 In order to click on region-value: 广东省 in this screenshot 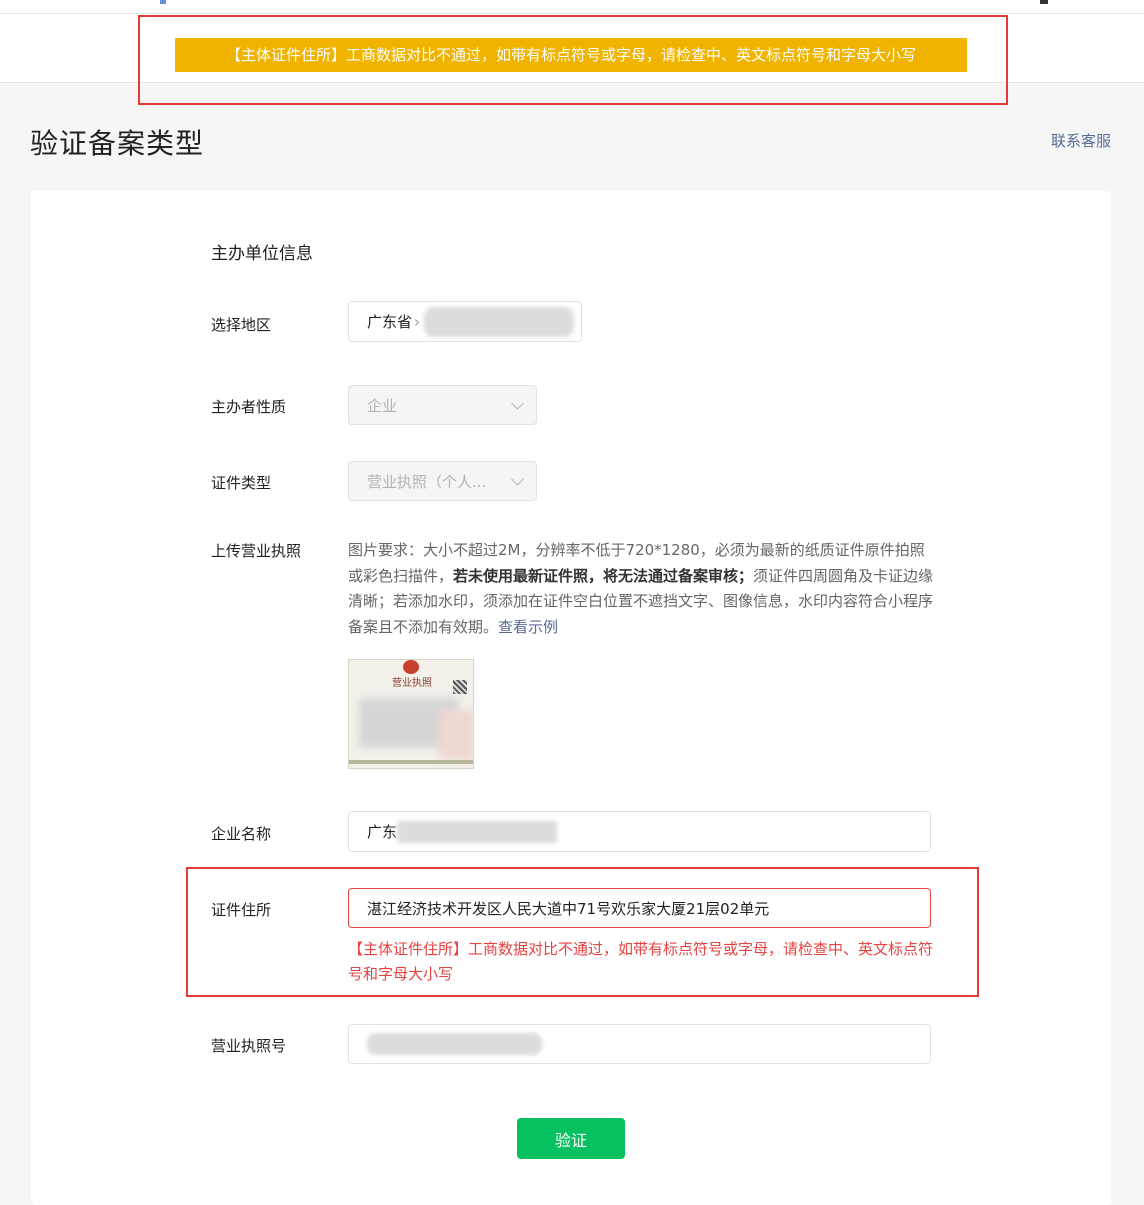, I will do `click(390, 322)`.